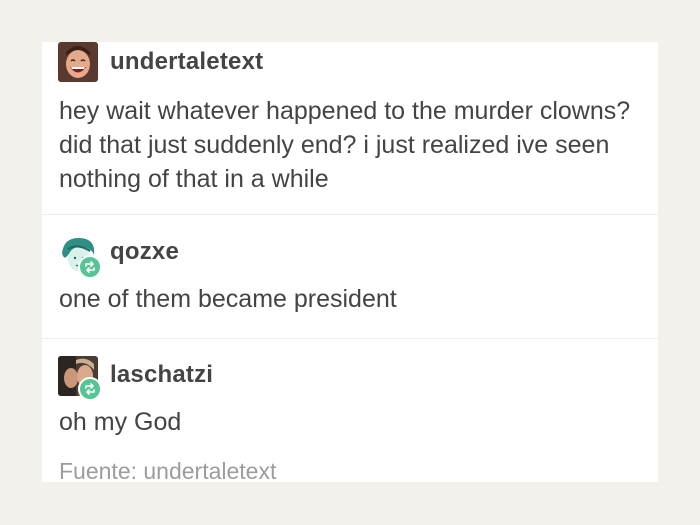 The height and width of the screenshot is (525, 700). Describe the element at coordinates (144, 252) in the screenshot. I see `post-username: qozxe` at that location.